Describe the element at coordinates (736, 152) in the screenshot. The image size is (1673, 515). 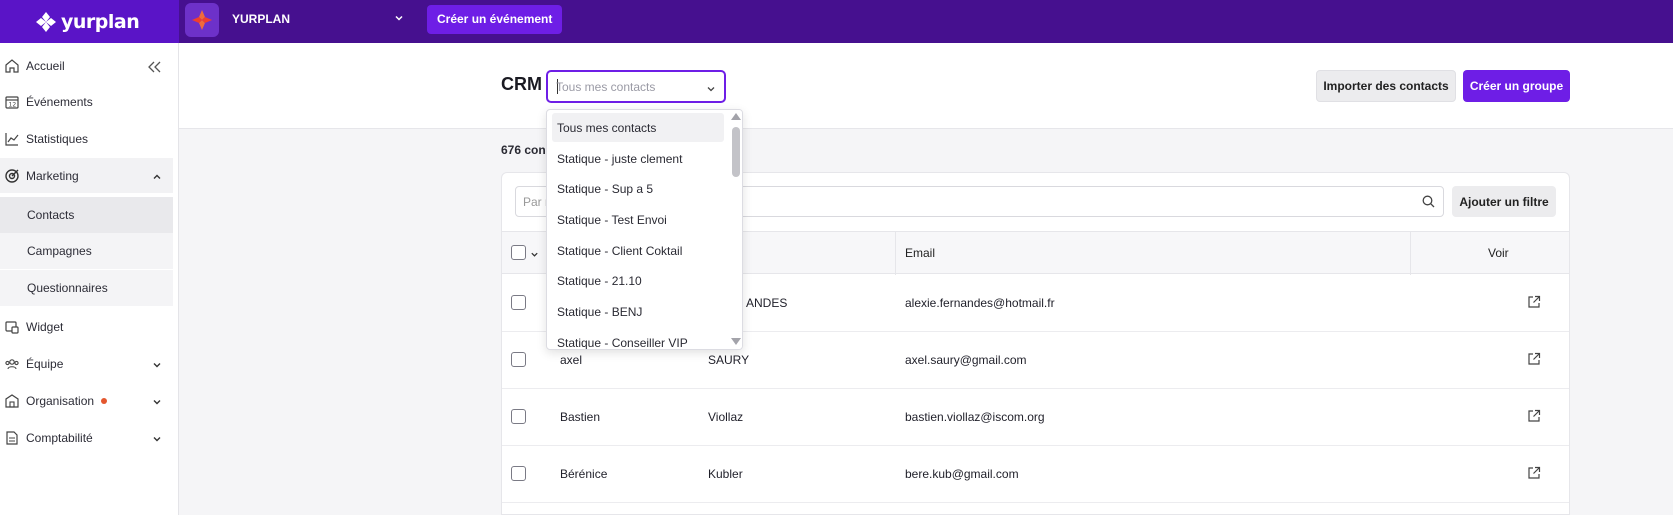
I see `scrollbar-thumb` at that location.